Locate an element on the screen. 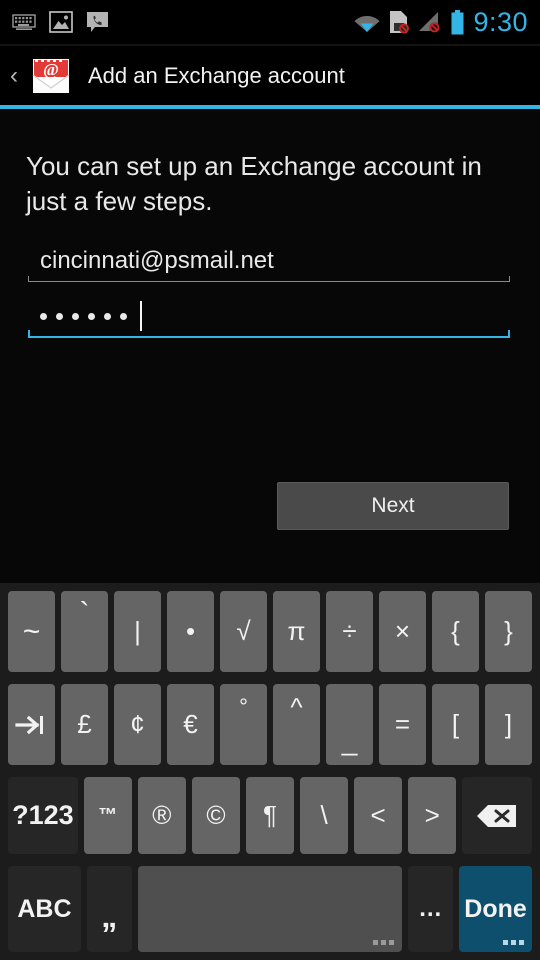 Image resolution: width=540 pixels, height=960 pixels. key-divide: ÷ is located at coordinates (349, 631).